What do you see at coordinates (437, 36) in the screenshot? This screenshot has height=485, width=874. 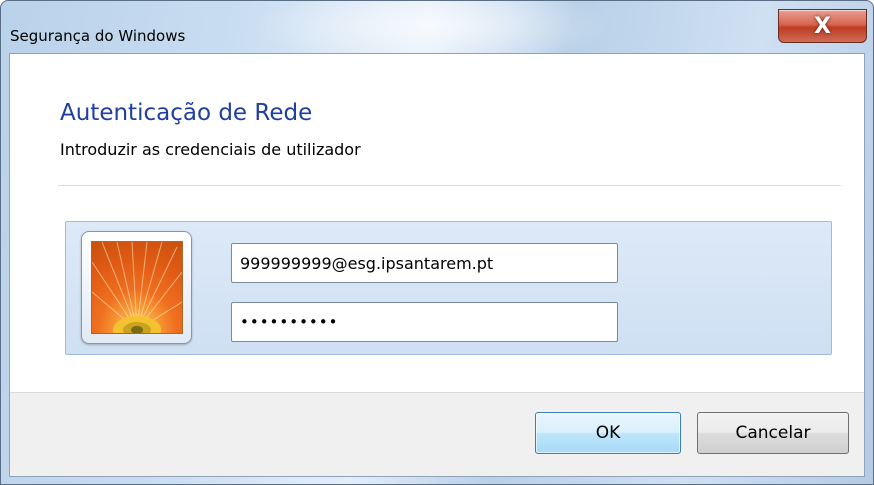 I see `title-bar: Segurança do Windows X` at bounding box center [437, 36].